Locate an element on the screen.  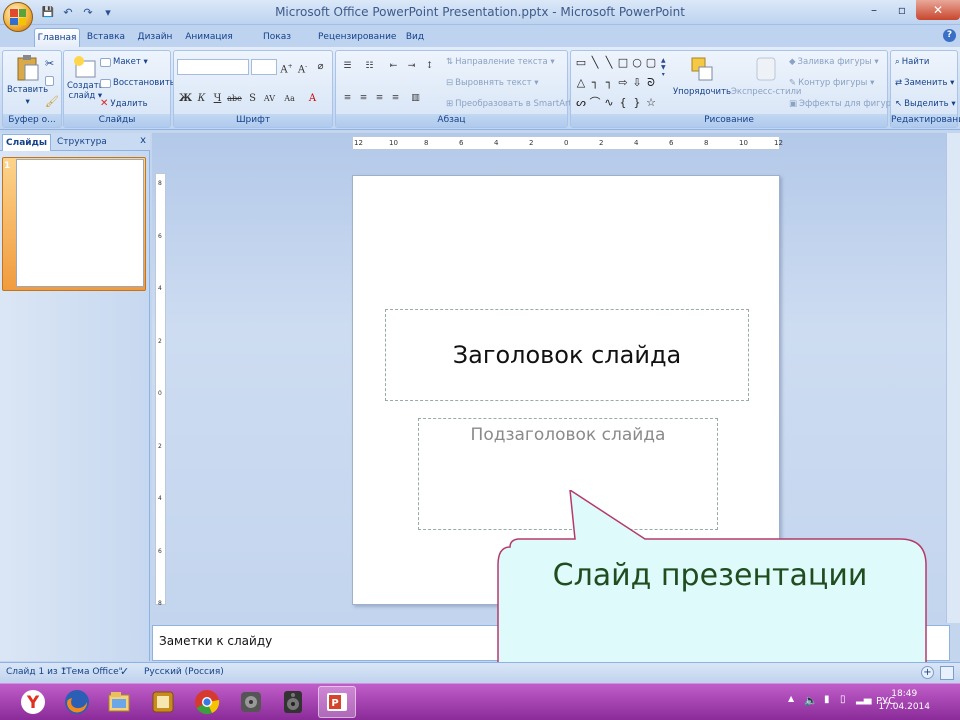
arrow-right-shape-icon: ⇨ is located at coordinates (623, 83).